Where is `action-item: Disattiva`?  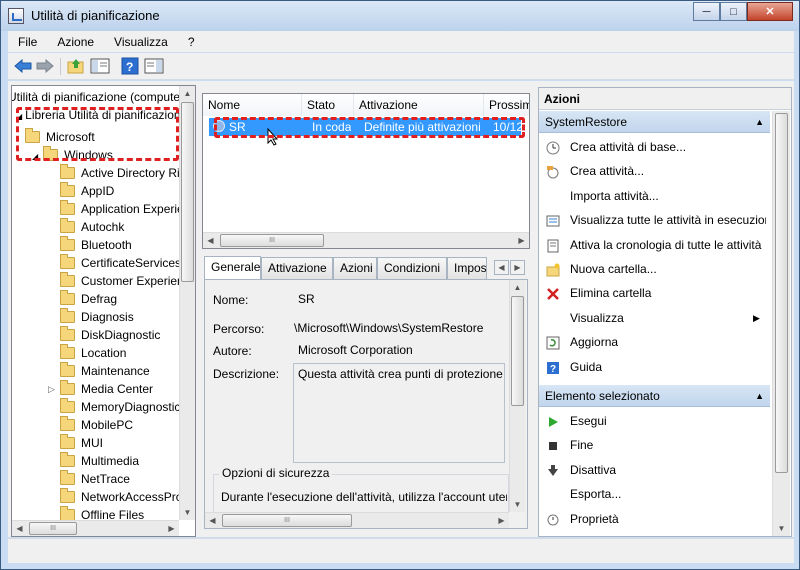 action-item: Disattiva is located at coordinates (654, 470).